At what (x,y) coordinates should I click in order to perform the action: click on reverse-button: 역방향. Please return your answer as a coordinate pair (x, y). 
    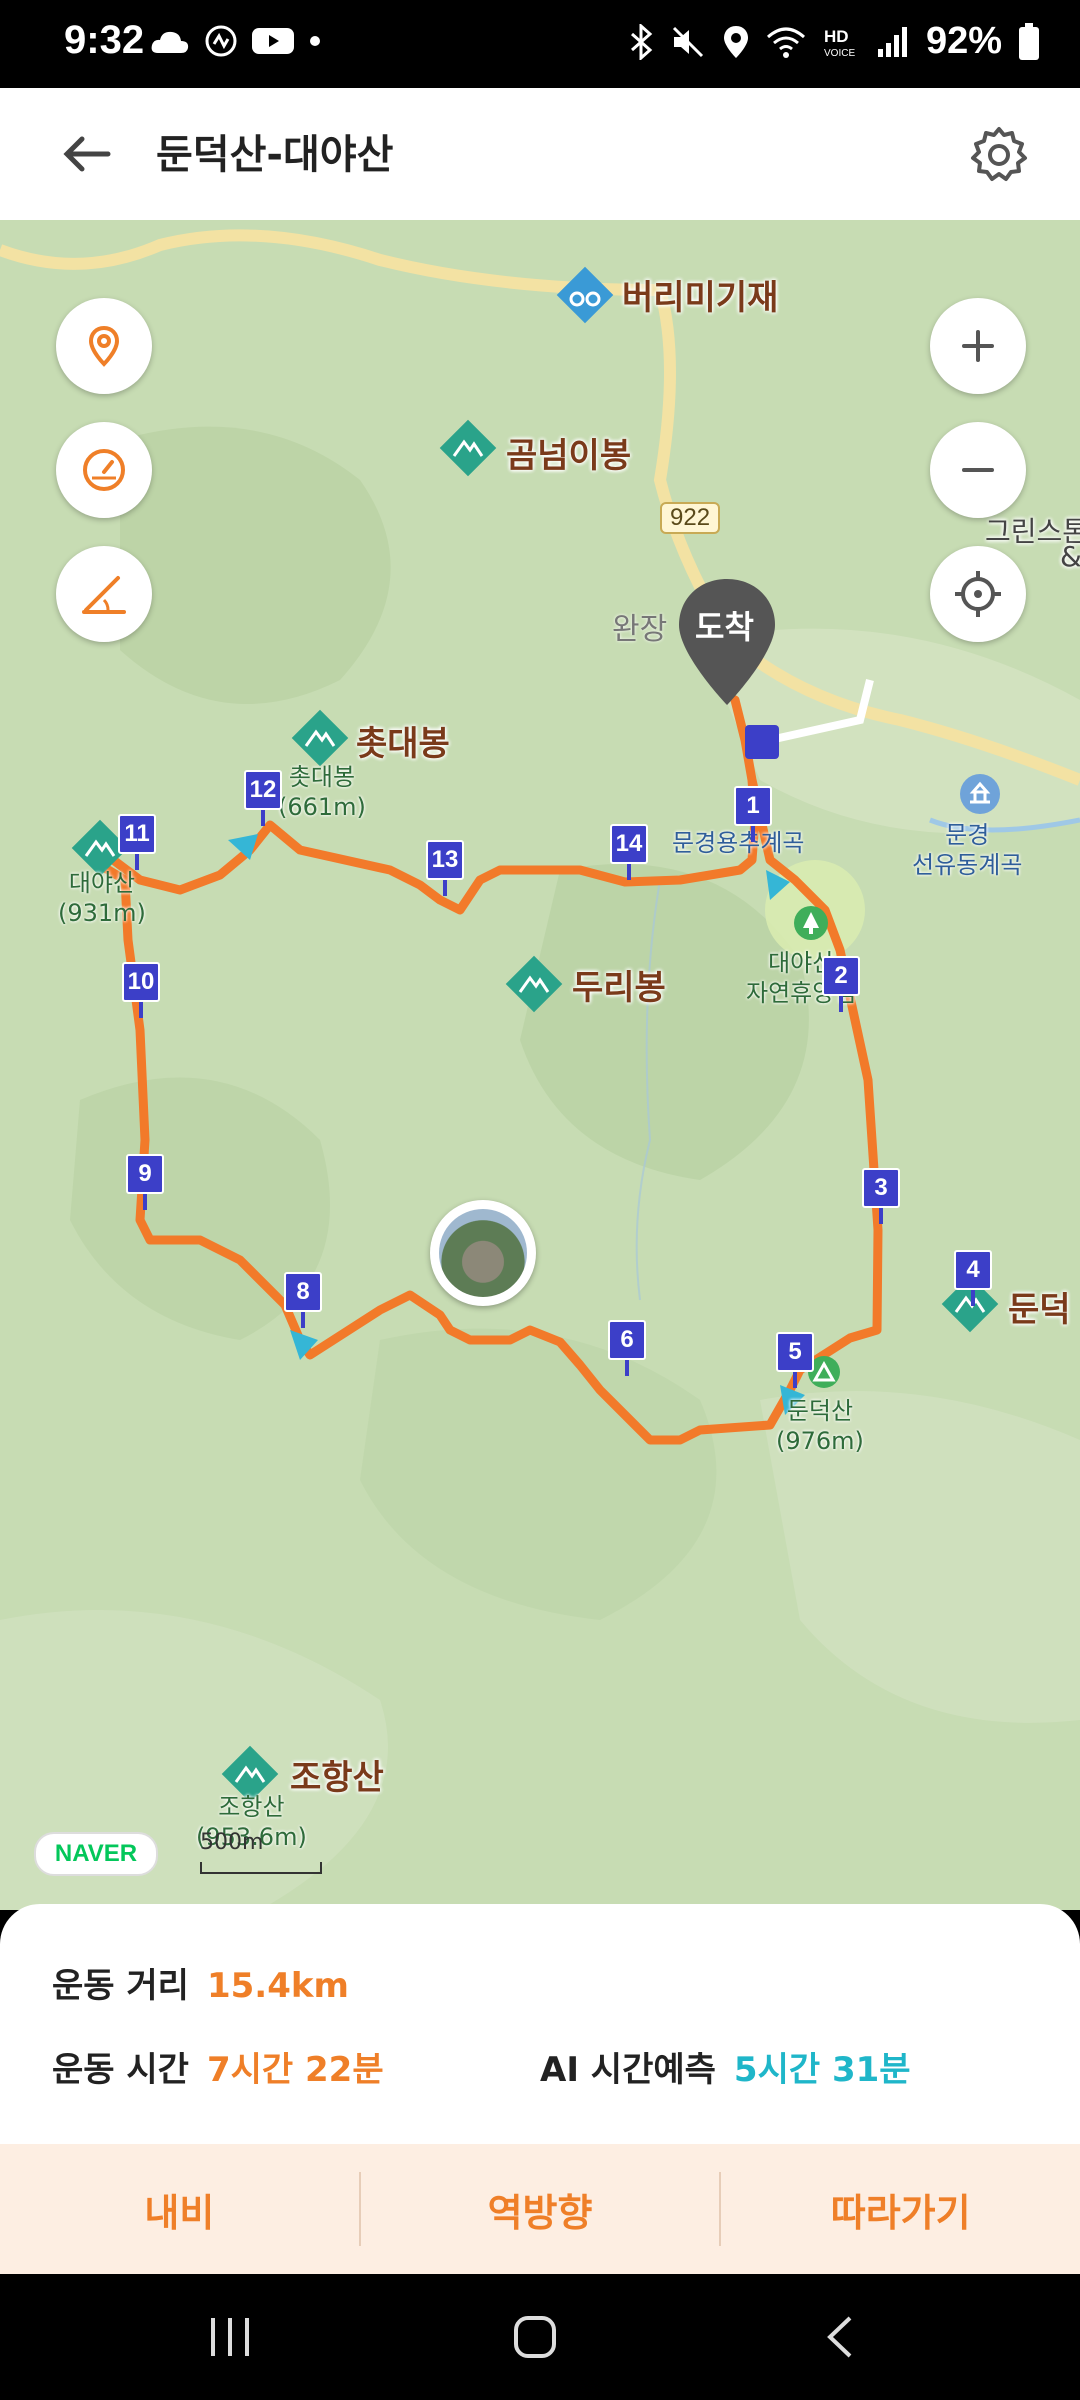
    Looking at the image, I should click on (540, 2209).